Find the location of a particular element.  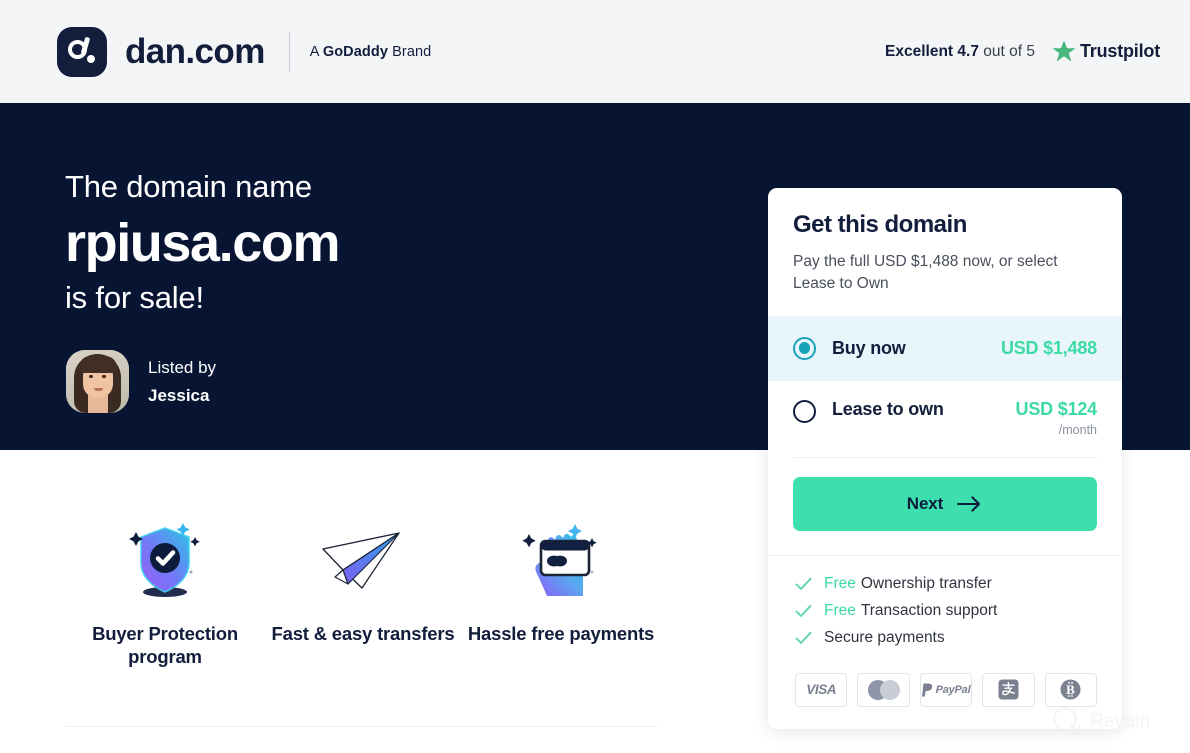

feature-label: Buyer Protection program is located at coordinates (165, 645).